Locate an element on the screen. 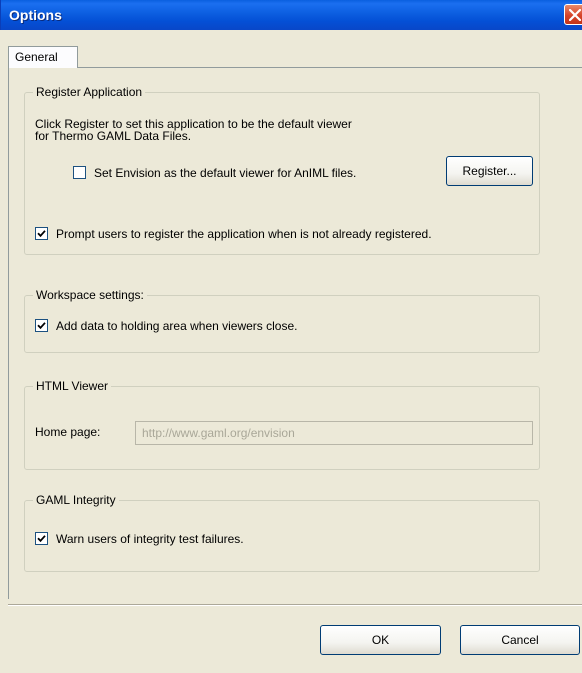  register-application-title: Register Application is located at coordinates (89, 92).